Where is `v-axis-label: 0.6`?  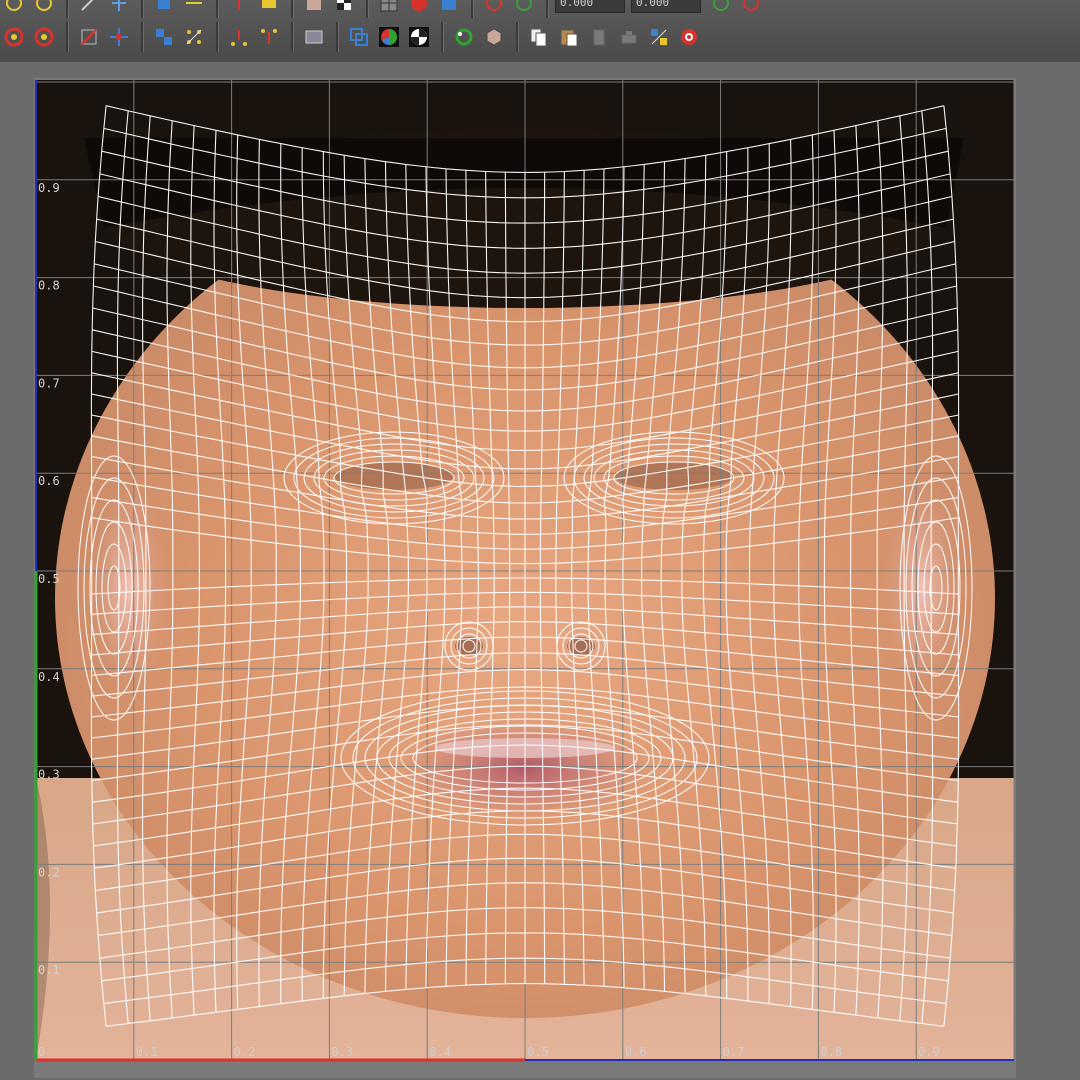
v-axis-label: 0.6 is located at coordinates (49, 481).